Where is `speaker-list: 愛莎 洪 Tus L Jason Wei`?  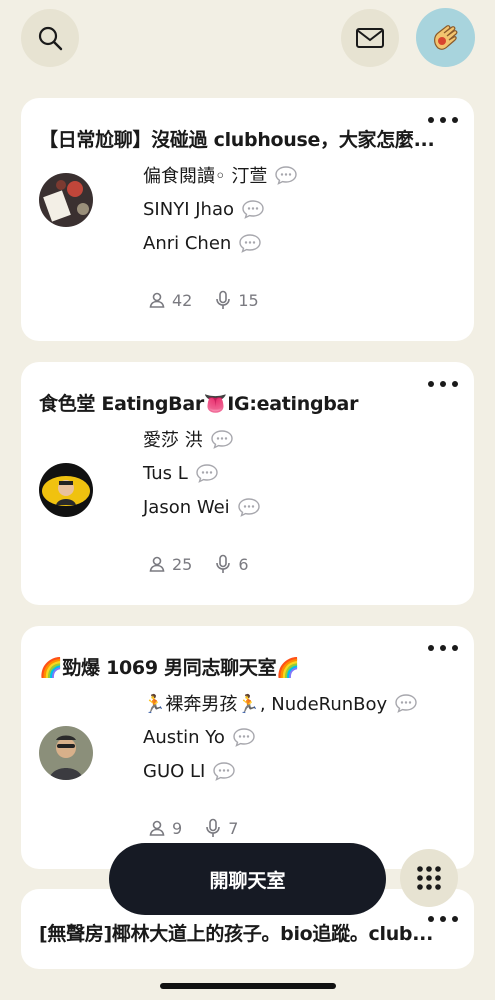 speaker-list: 愛莎 洪 Tus L Jason Wei is located at coordinates (202, 473).